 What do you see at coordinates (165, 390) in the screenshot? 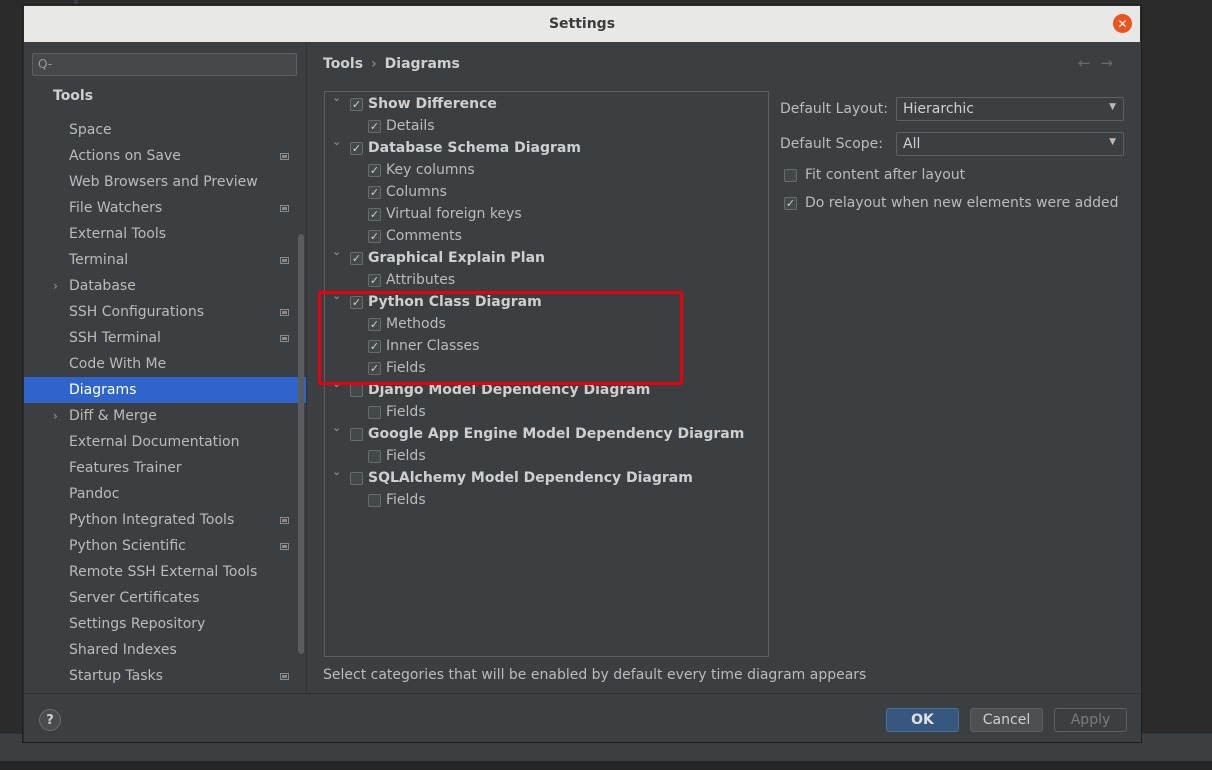
I see `sidebar-item-diagrams: Diagrams` at bounding box center [165, 390].